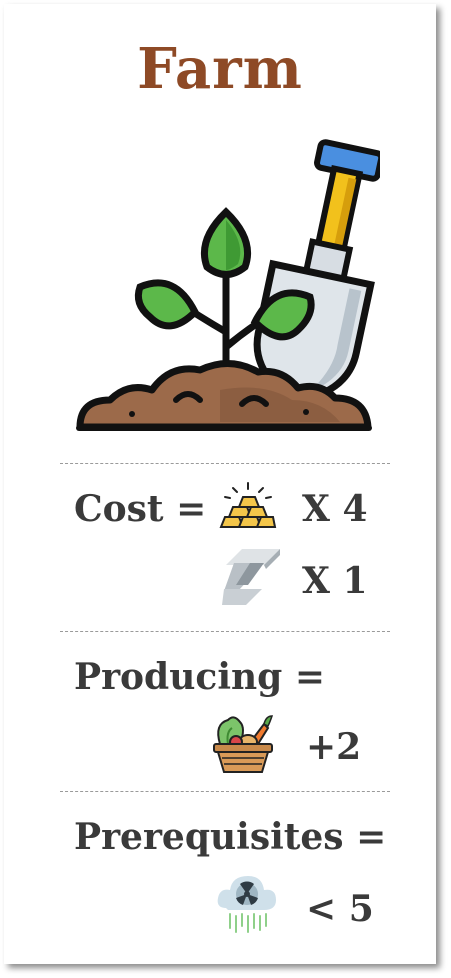 The height and width of the screenshot is (978, 451). What do you see at coordinates (220, 69) in the screenshot?
I see `card-title: Farm` at bounding box center [220, 69].